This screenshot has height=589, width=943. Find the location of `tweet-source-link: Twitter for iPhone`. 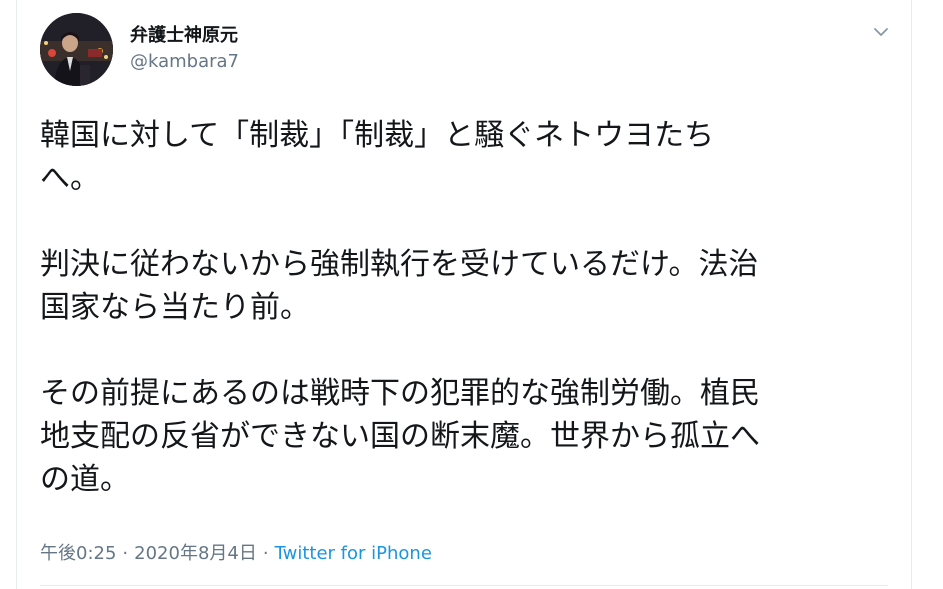

tweet-source-link: Twitter for iPhone is located at coordinates (353, 553).